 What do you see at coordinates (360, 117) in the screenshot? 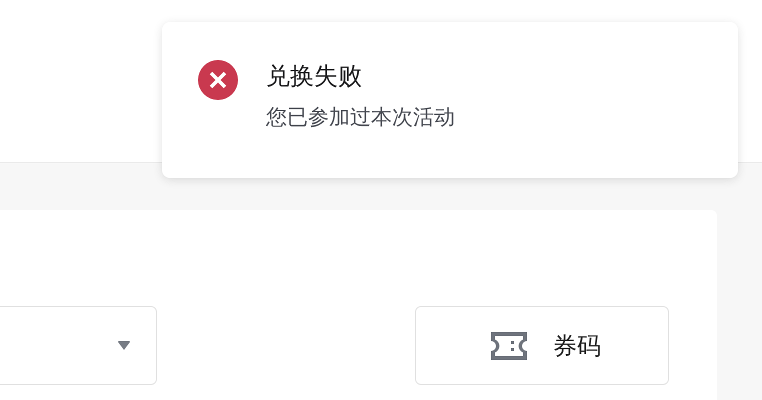
I see `toast-message: 您已参加过本次活动` at bounding box center [360, 117].